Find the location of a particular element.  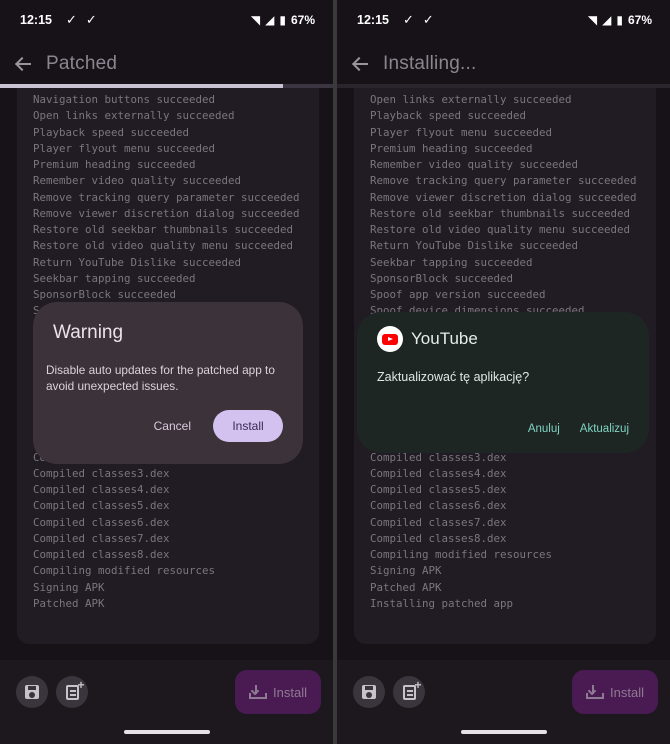

install-confirm-button: Install is located at coordinates (248, 426).